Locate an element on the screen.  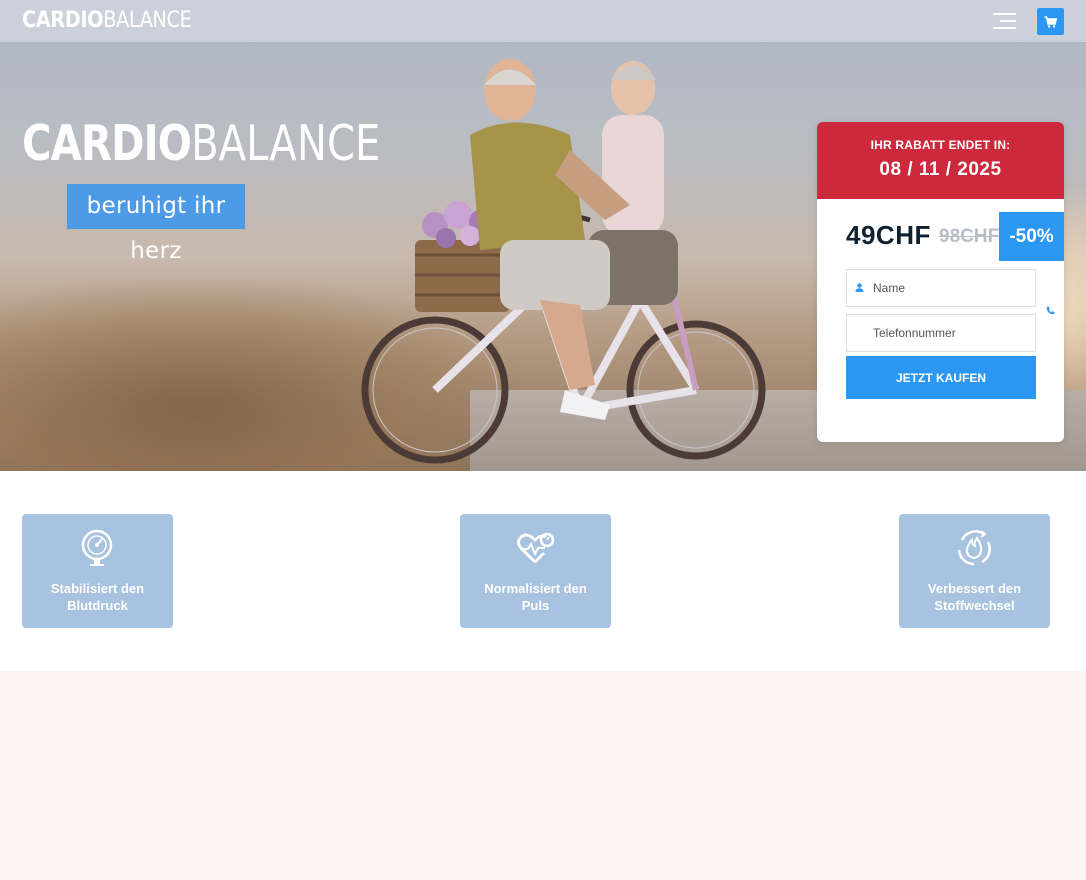
cart-button is located at coordinates (1050, 21).